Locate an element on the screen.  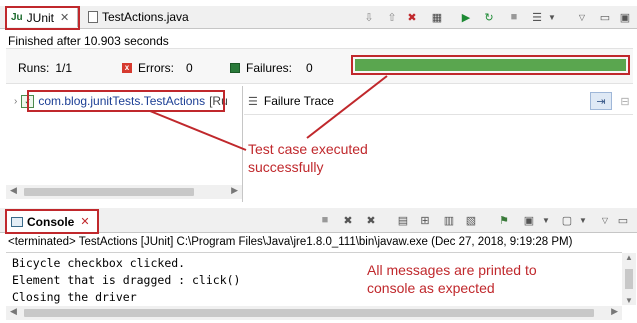
pin-console-icon: ⚑ is located at coordinates (504, 220).